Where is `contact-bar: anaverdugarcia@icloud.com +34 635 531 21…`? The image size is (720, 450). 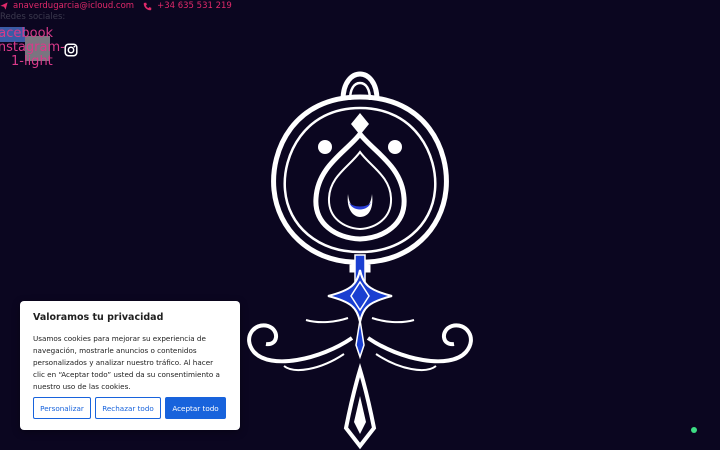 contact-bar: anaverdugarcia@icloud.com +34 635 531 21… is located at coordinates (116, 6).